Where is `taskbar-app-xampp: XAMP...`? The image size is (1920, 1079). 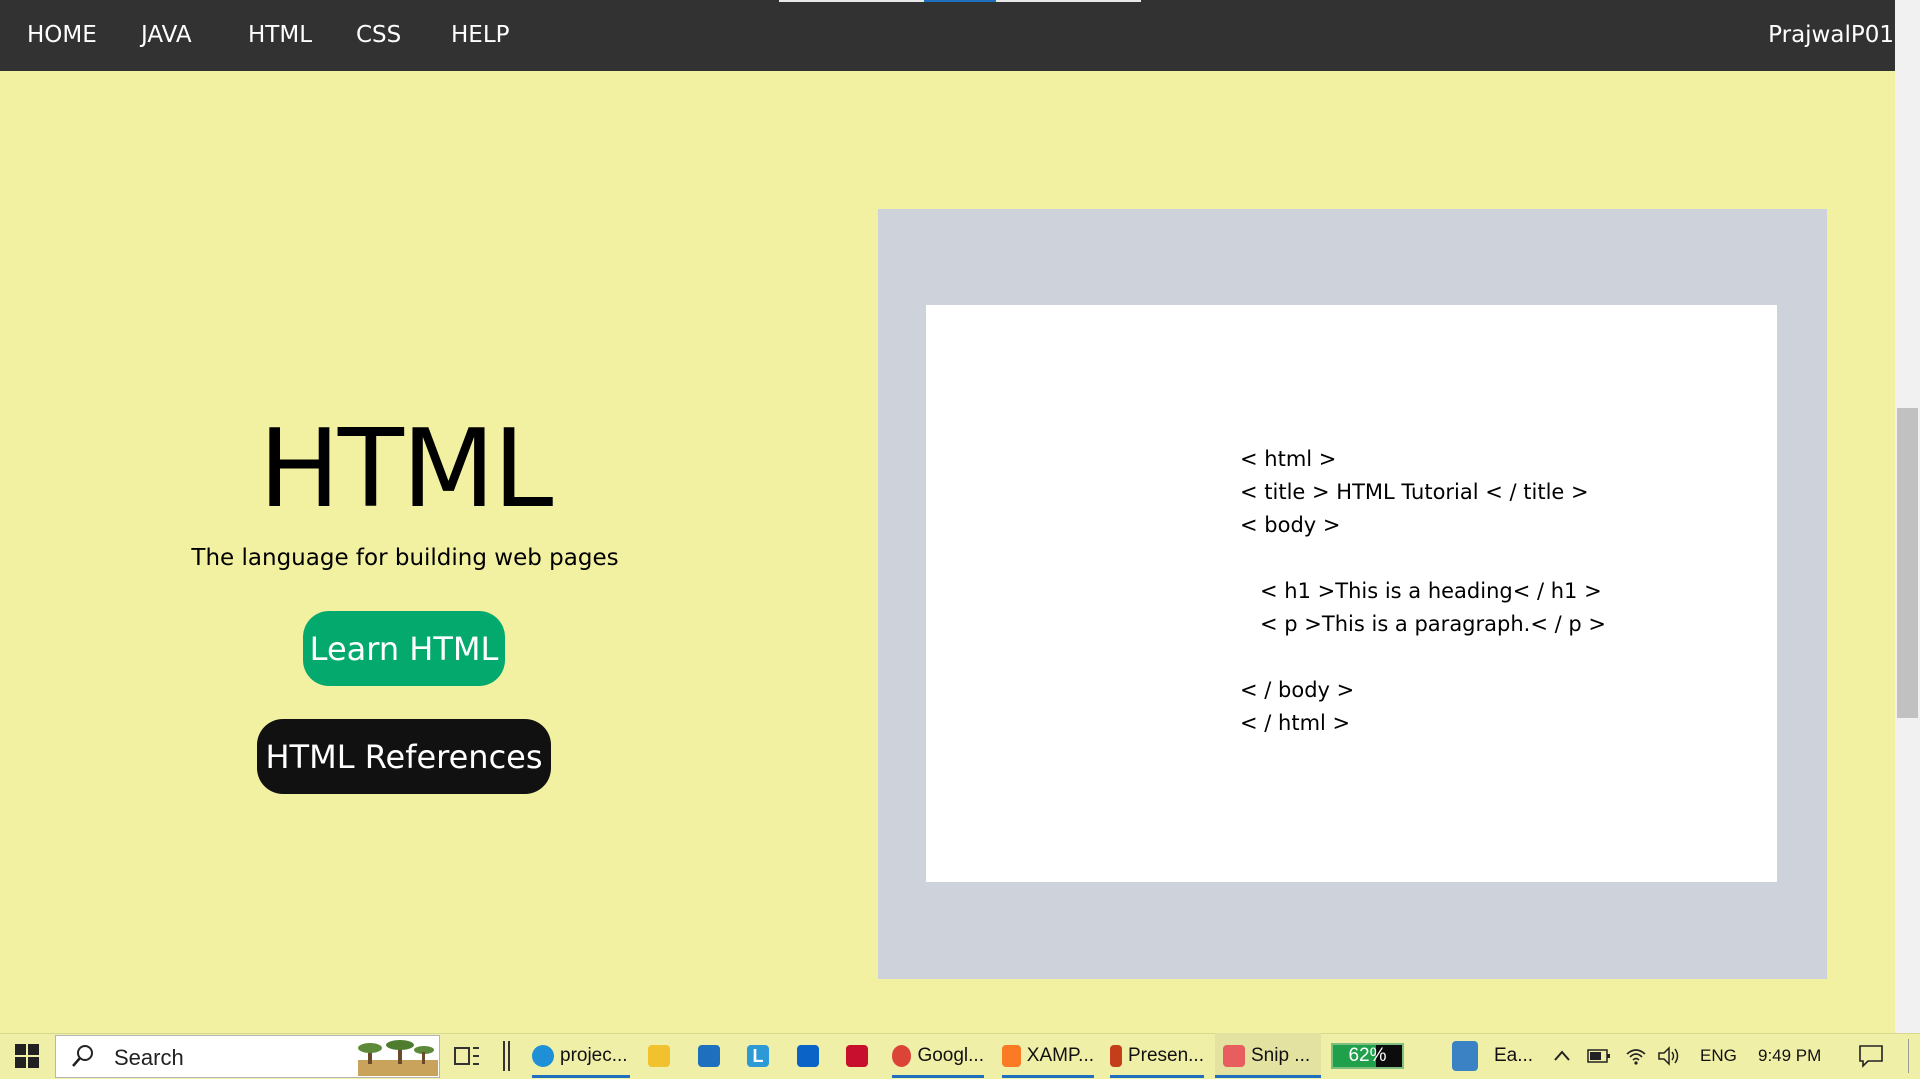 taskbar-app-xampp: XAMP... is located at coordinates (1048, 1055).